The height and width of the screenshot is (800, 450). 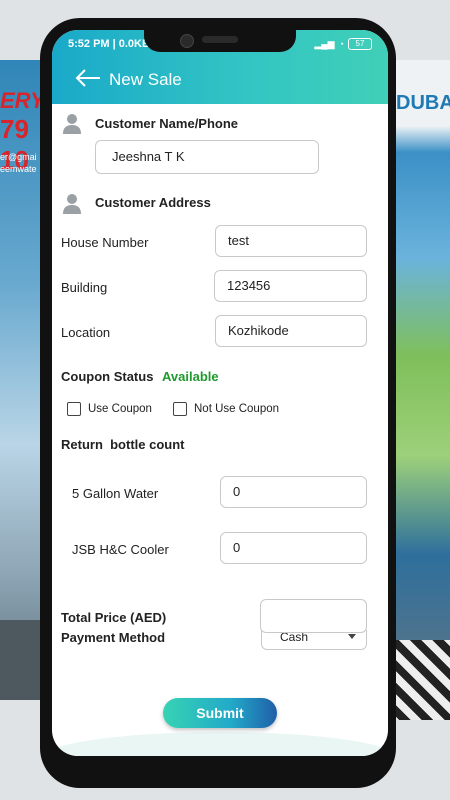 What do you see at coordinates (360, 44) in the screenshot?
I see `battery-icon: 57` at bounding box center [360, 44].